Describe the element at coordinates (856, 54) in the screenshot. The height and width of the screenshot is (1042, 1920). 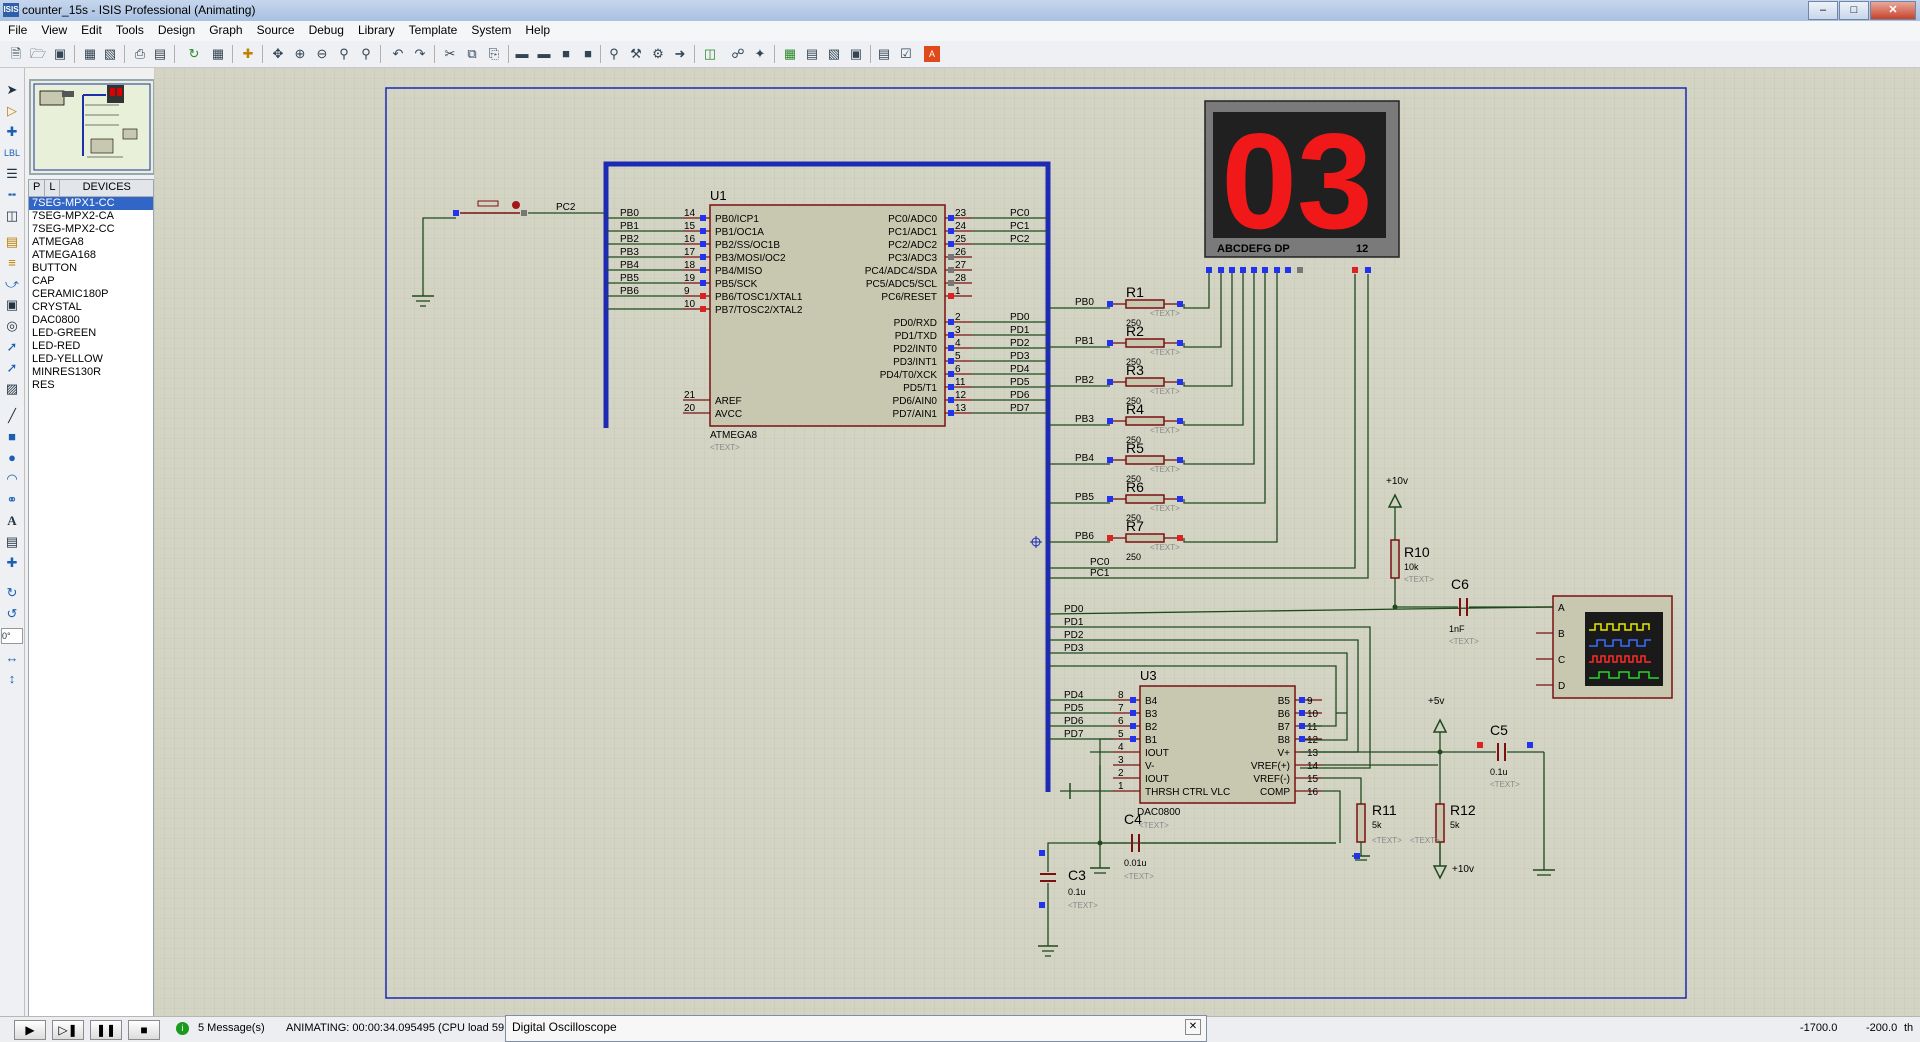
I see `zoom-child-icon: ▣` at that location.